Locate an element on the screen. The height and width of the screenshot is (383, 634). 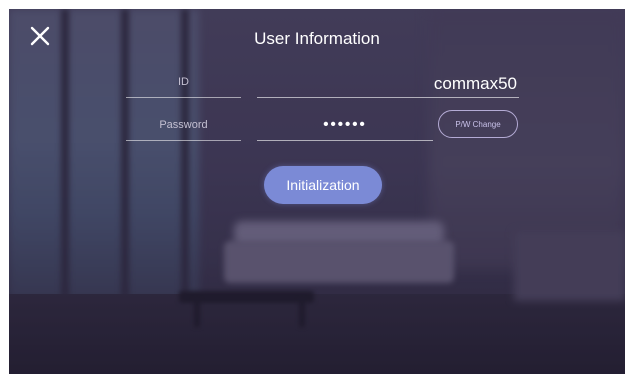
pw-change-button: P/W Change is located at coordinates (478, 124).